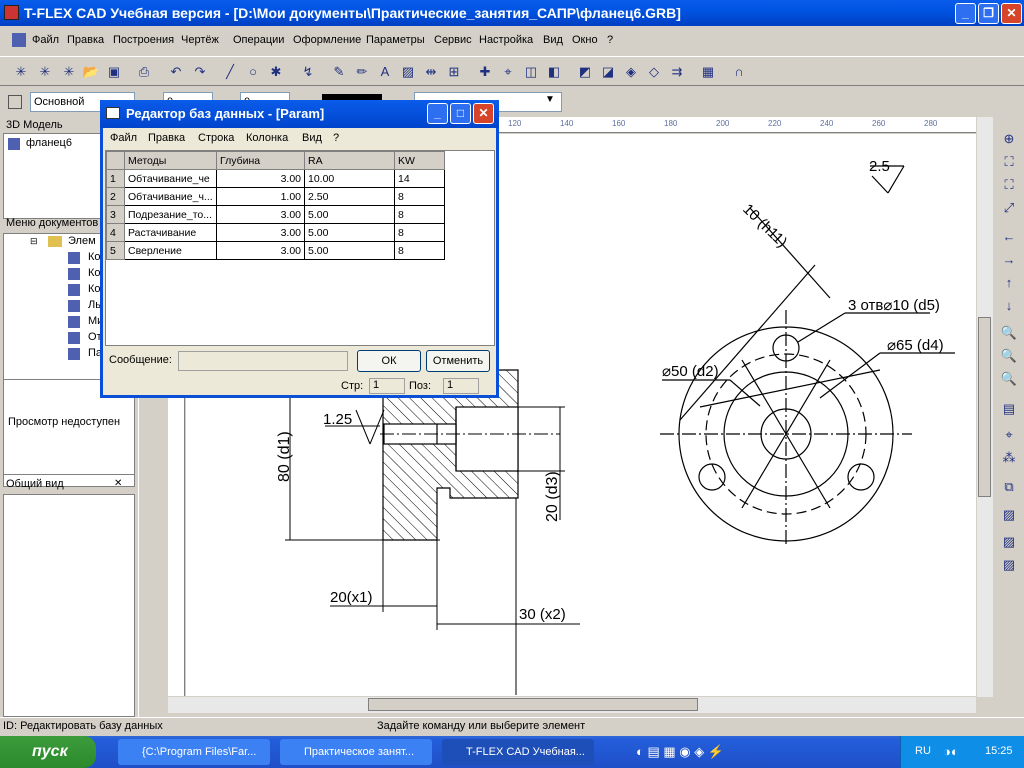 Image resolution: width=1024 pixels, height=768 pixels. I want to click on zoom-window-icon: ⛶, so click(1009, 164).